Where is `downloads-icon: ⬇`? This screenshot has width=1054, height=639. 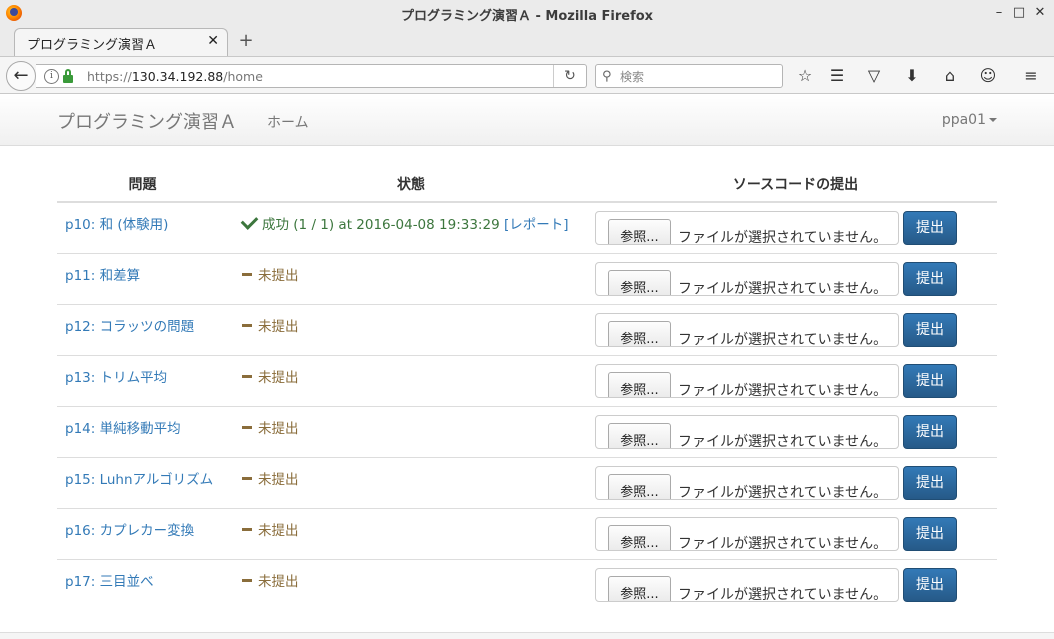 downloads-icon: ⬇ is located at coordinates (912, 76).